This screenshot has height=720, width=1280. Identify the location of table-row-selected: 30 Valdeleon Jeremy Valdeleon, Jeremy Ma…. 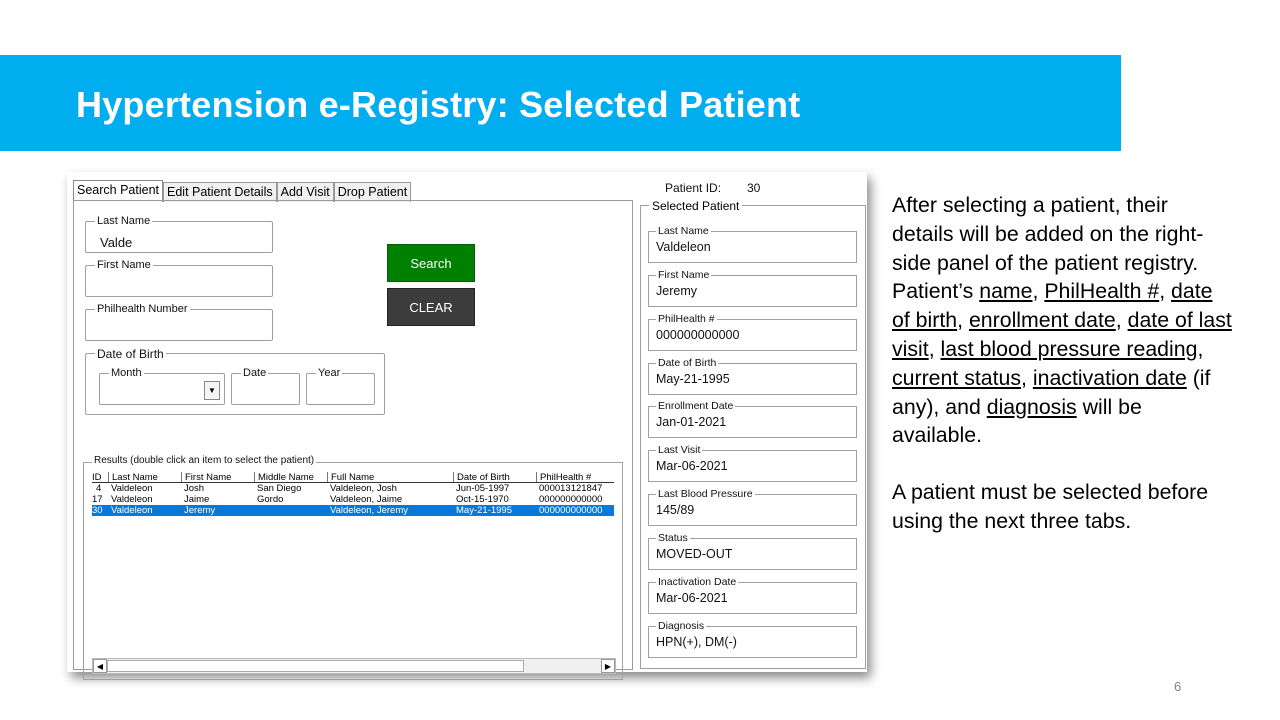
(353, 510).